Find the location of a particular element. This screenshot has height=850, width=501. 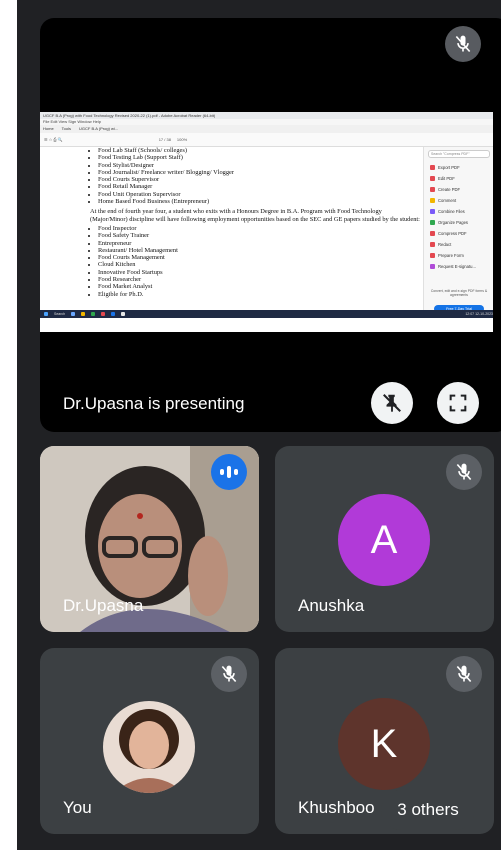

left-margin is located at coordinates (8, 425).